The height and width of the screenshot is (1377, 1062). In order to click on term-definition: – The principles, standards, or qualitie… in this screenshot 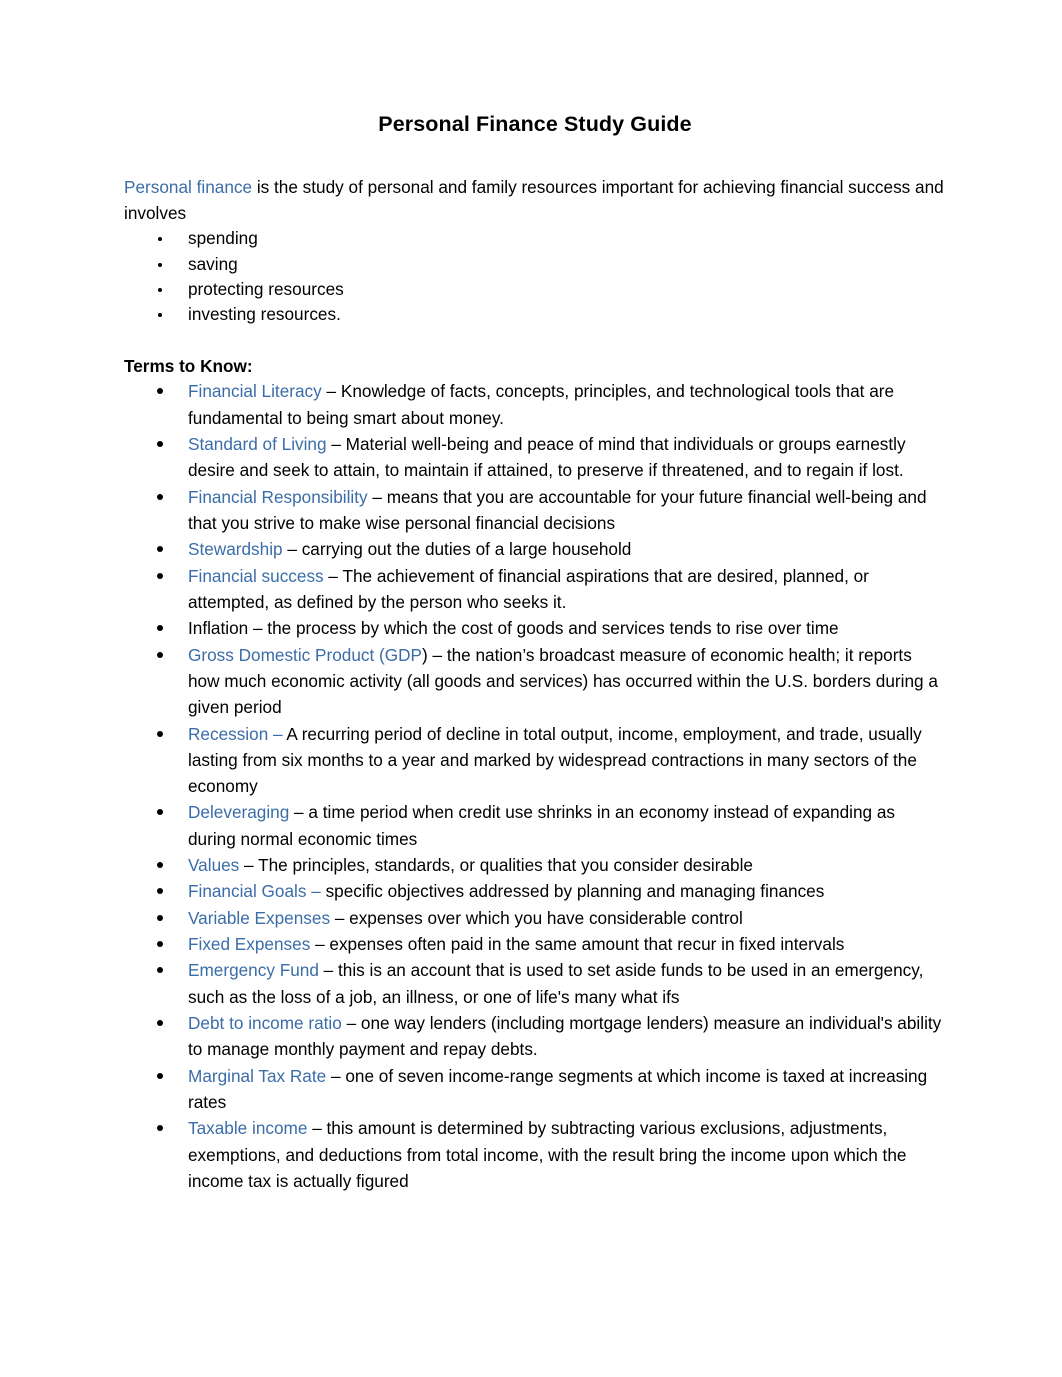, I will do `click(496, 865)`.